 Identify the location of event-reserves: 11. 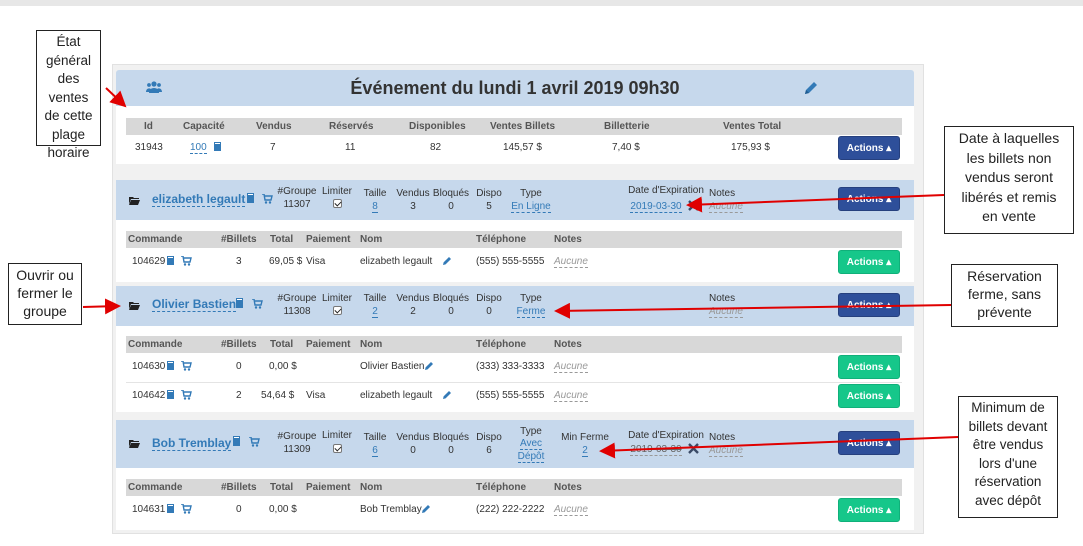
(350, 147).